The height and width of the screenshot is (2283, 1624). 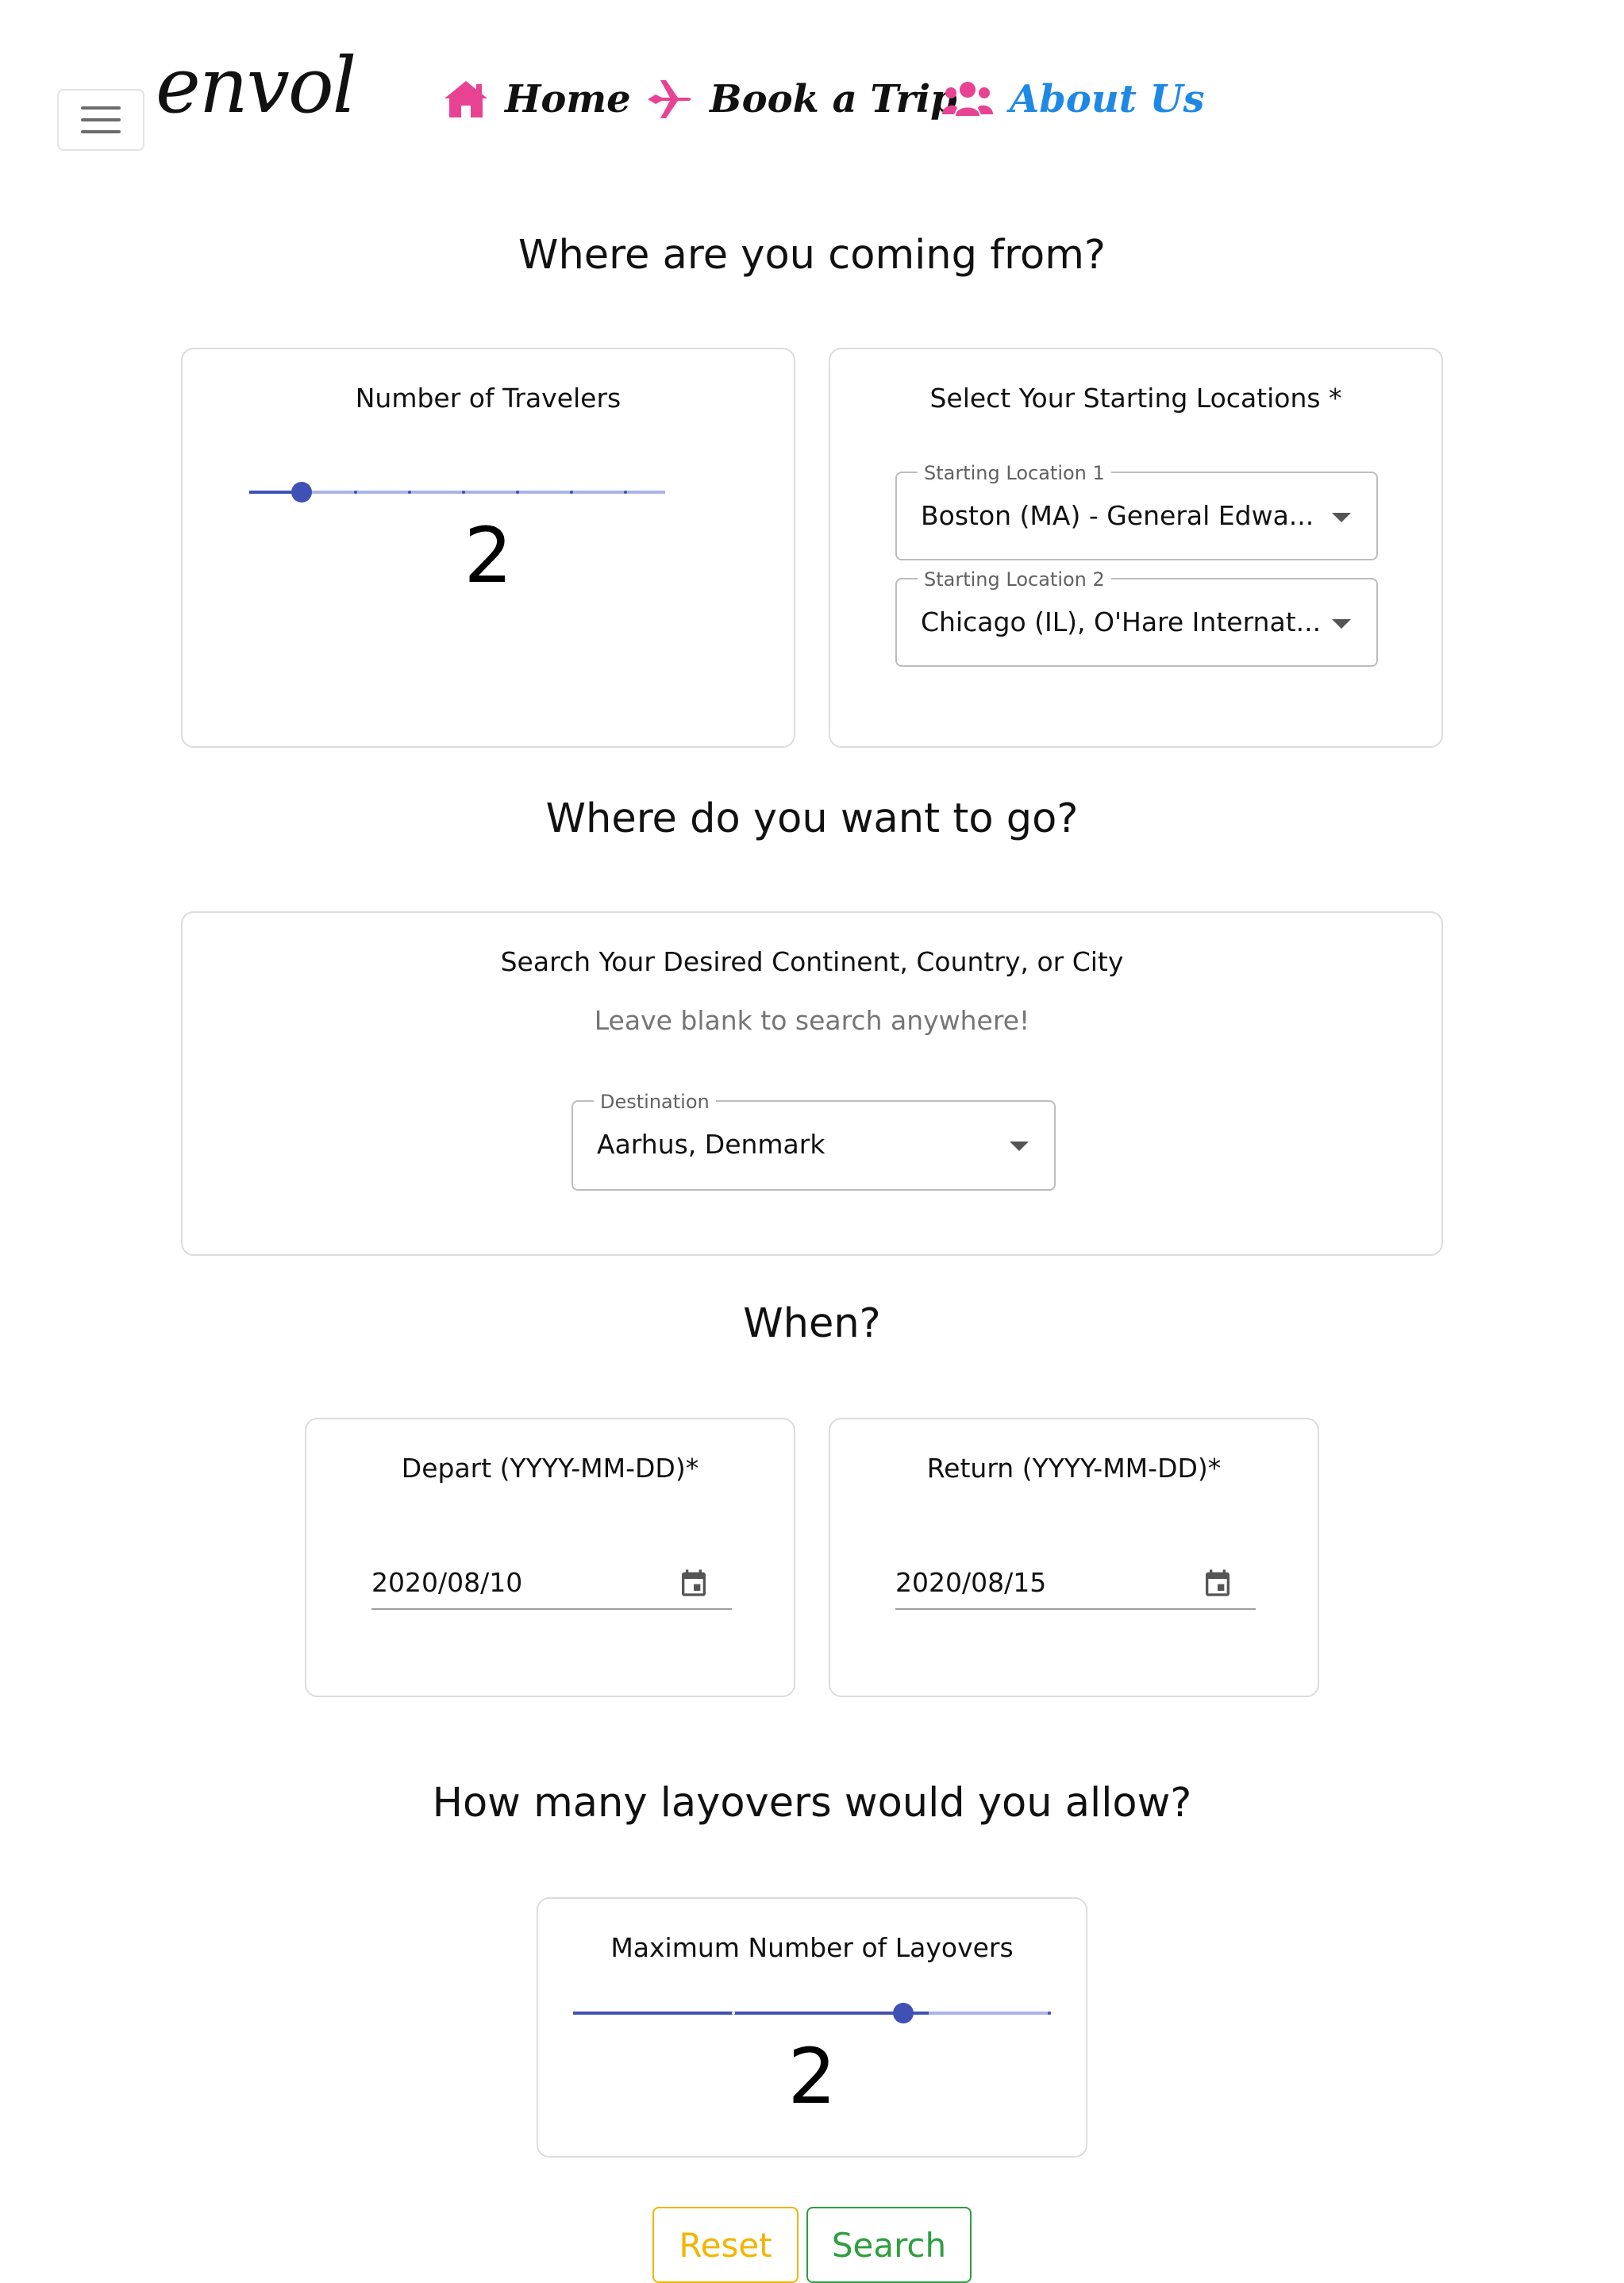 What do you see at coordinates (1075, 1584) in the screenshot?
I see `return-date-input: 2020/08/15` at bounding box center [1075, 1584].